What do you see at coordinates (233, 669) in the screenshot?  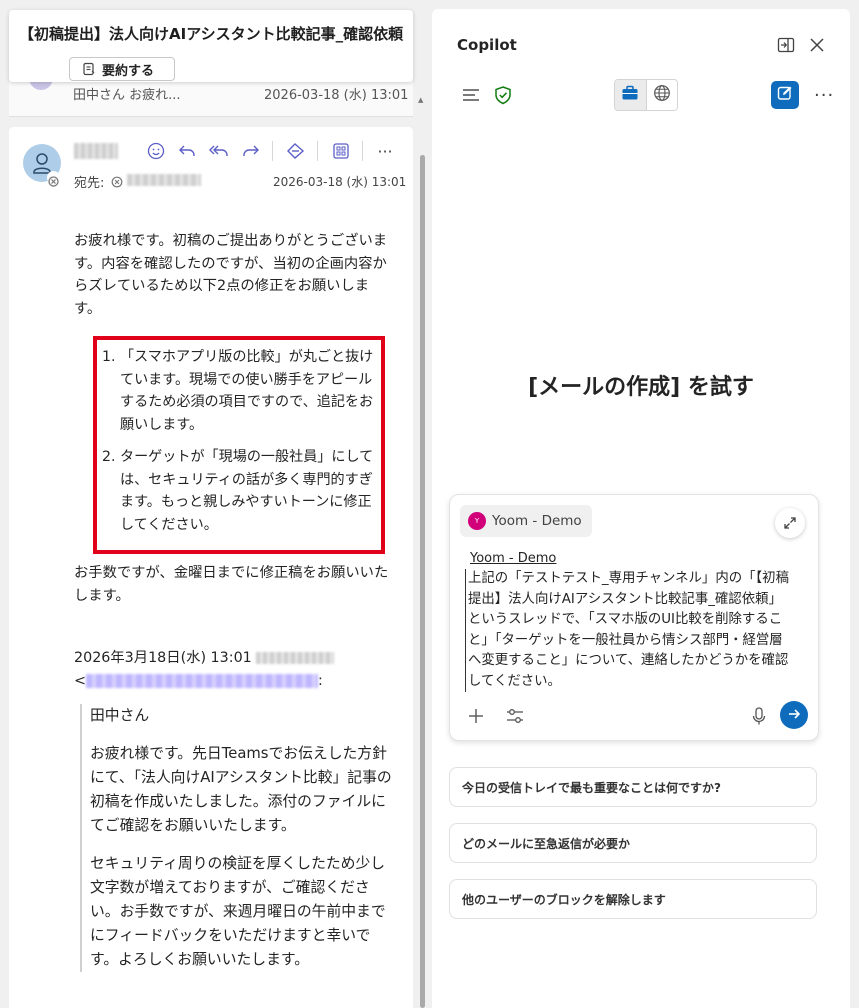 I see `quote-header: 2026年3月18日(水) 13:01 <:` at bounding box center [233, 669].